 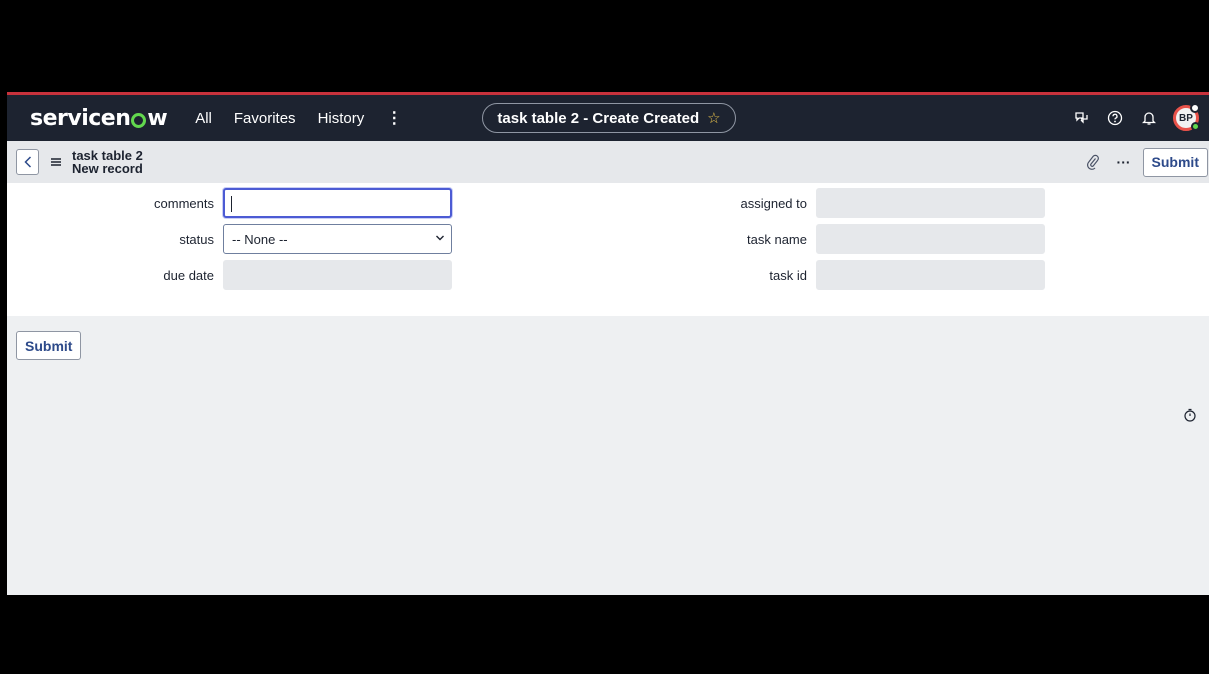 I want to click on star-icon: ☆, so click(x=713, y=118).